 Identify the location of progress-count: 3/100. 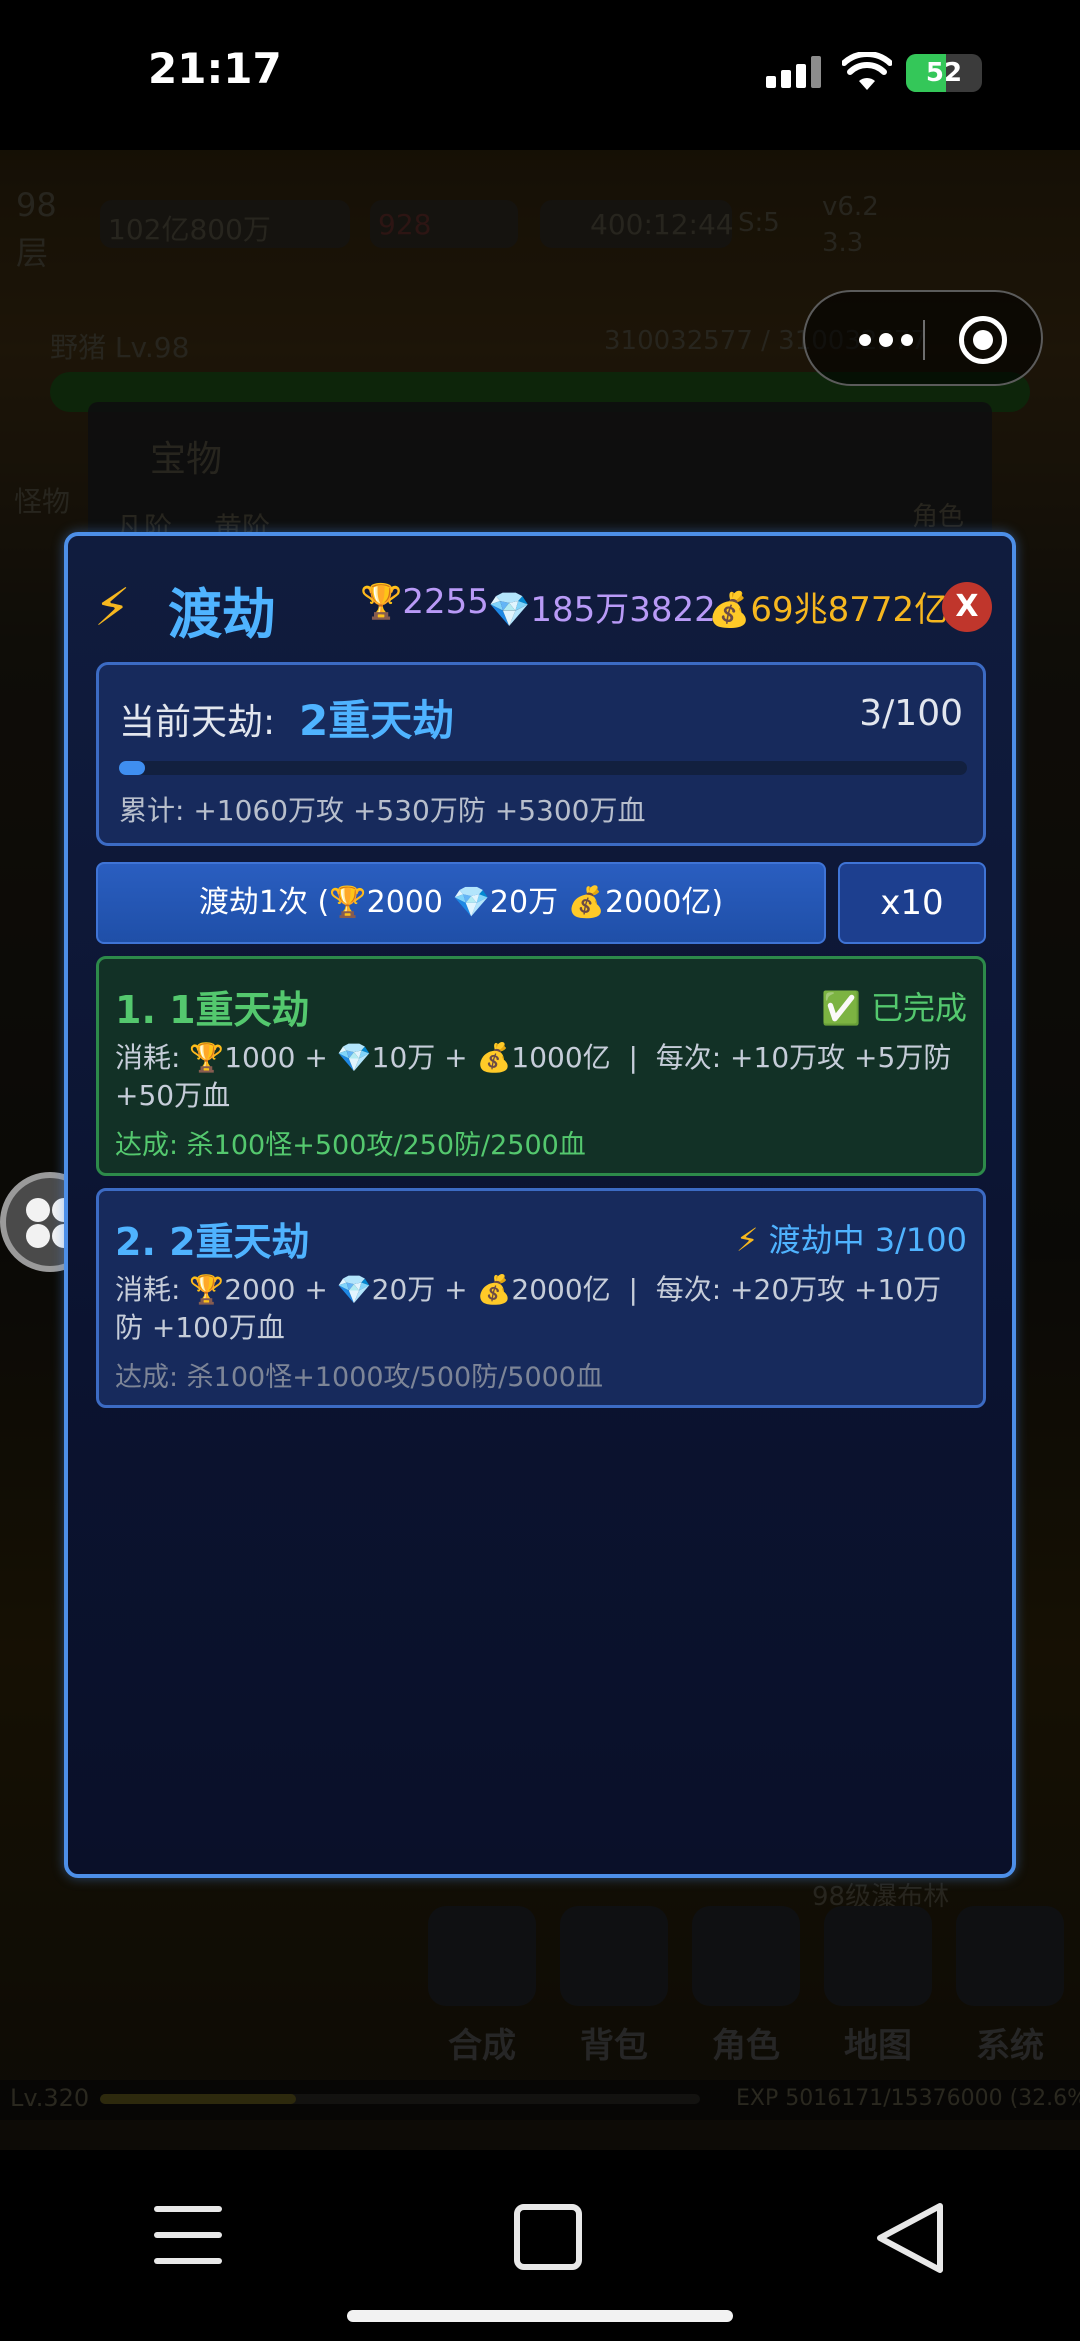
(911, 713).